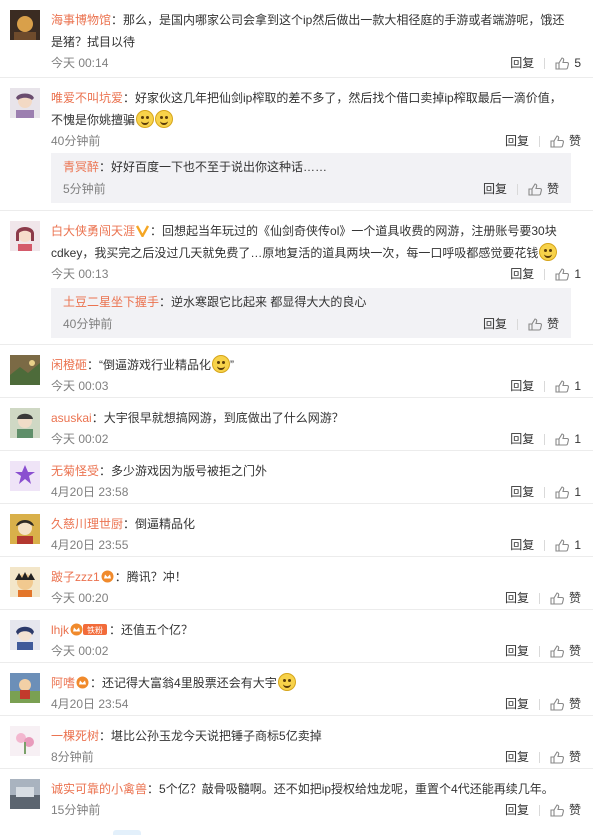 This screenshot has height=835, width=593. I want to click on comment-item: 久慈川理世厨：倒逼精品化 4月20日 23:55 回复 1, so click(296, 530).